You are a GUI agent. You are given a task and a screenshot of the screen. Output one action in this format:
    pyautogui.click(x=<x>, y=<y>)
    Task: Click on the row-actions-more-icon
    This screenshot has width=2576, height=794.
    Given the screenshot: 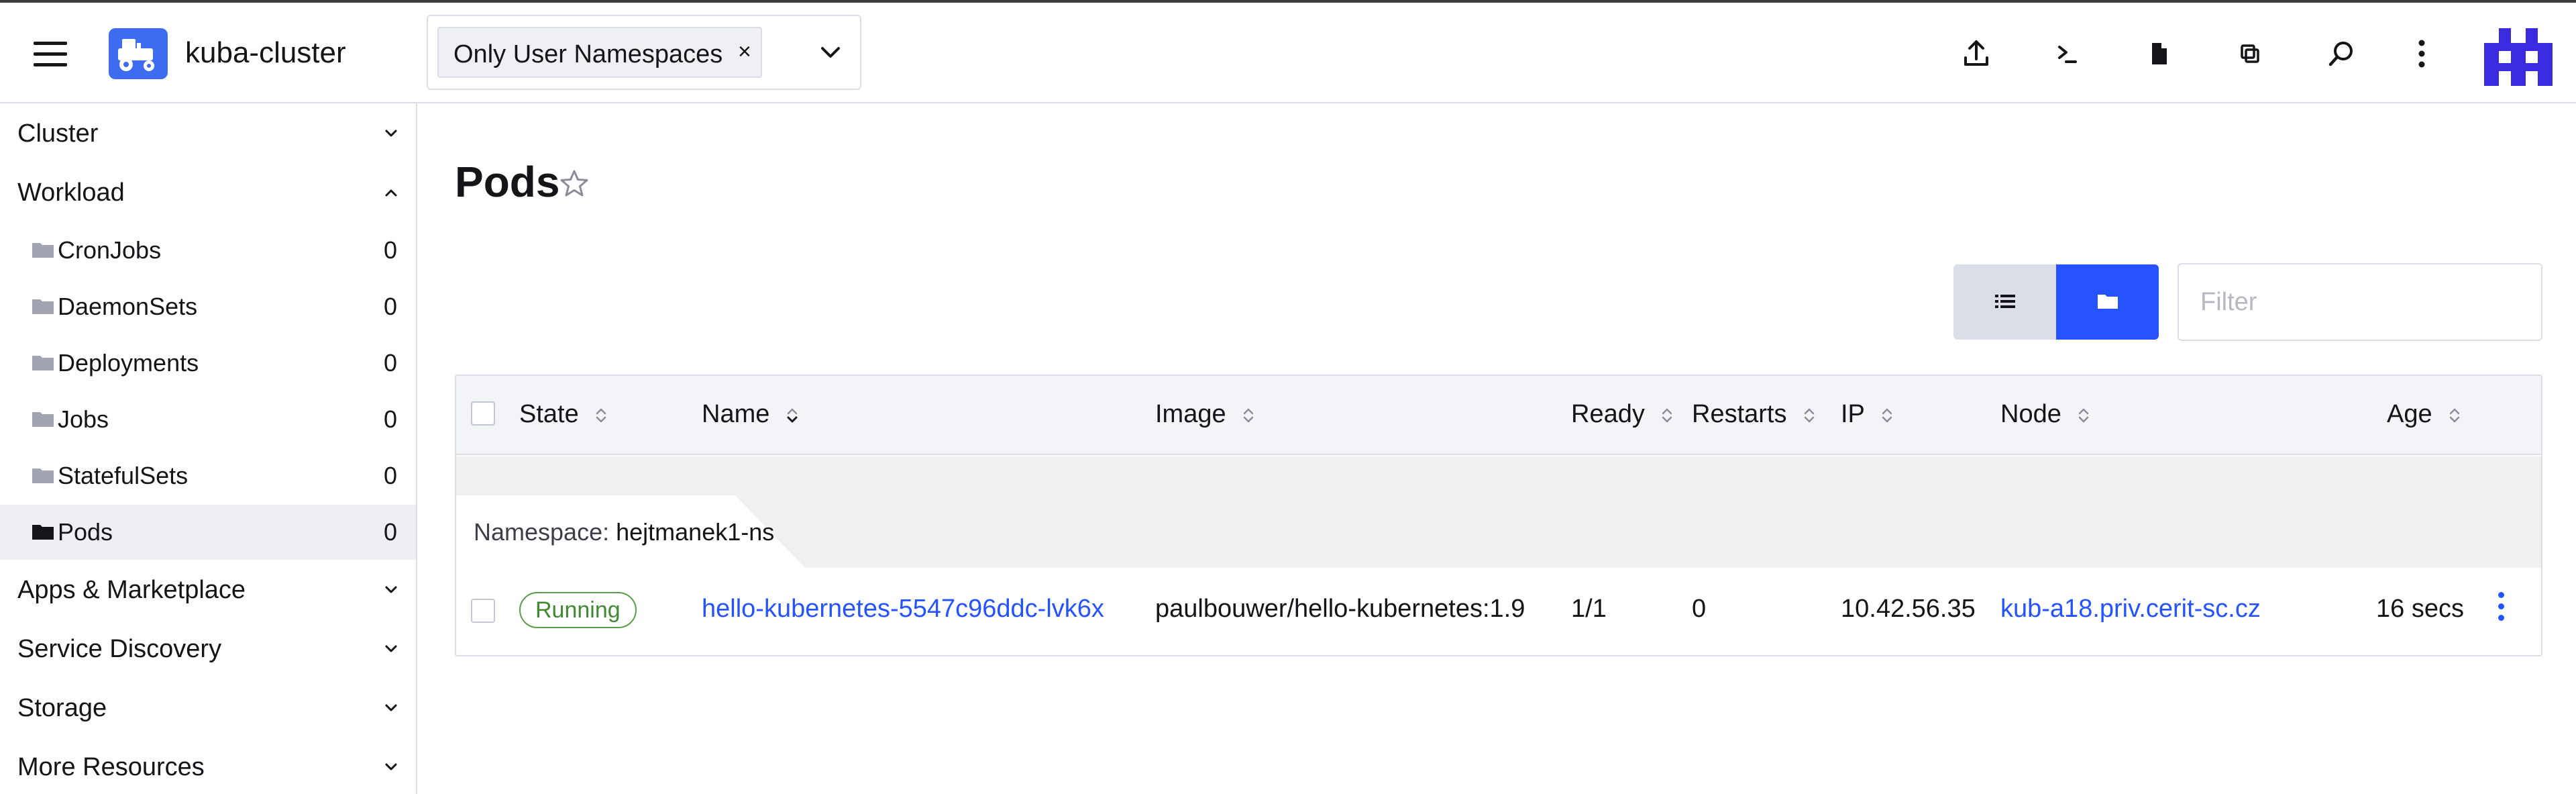 What is the action you would take?
    pyautogui.click(x=2501, y=611)
    